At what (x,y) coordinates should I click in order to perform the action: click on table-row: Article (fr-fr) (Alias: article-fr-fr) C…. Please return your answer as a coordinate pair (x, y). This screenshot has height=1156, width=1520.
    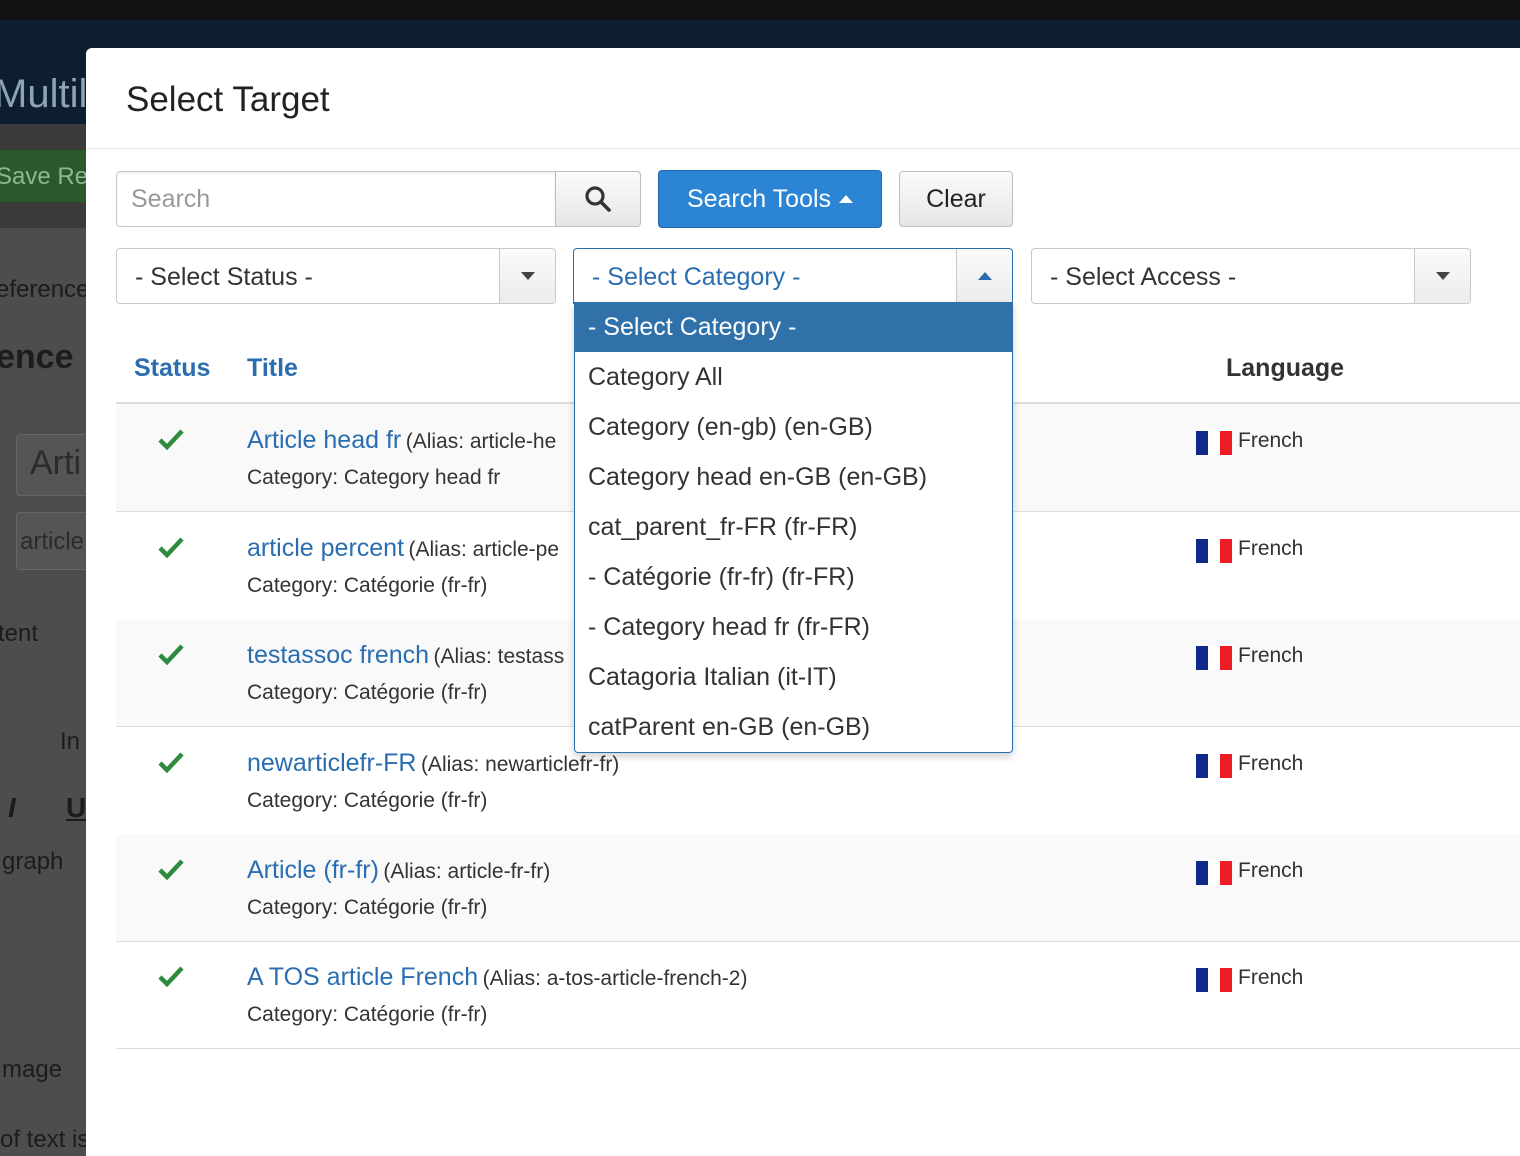
    Looking at the image, I should click on (818, 888).